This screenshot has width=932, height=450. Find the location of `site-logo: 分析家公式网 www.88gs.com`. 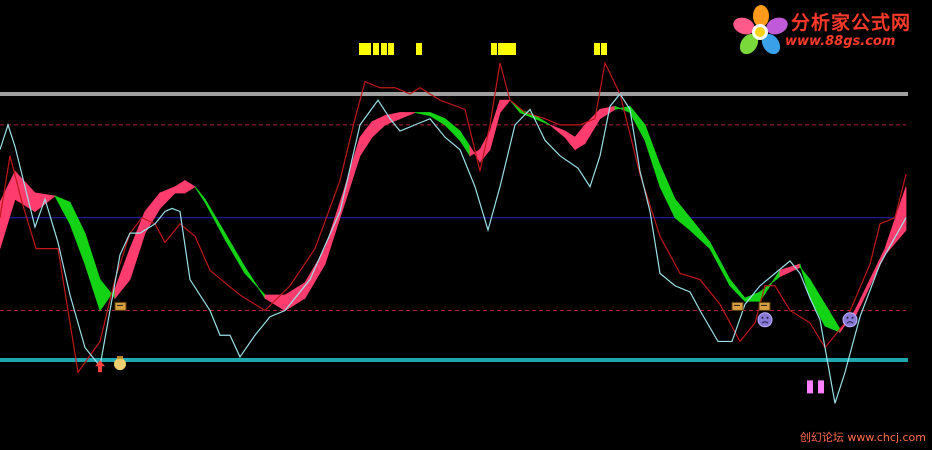

site-logo: 分析家公式网 www.88gs.com is located at coordinates (831, 29).